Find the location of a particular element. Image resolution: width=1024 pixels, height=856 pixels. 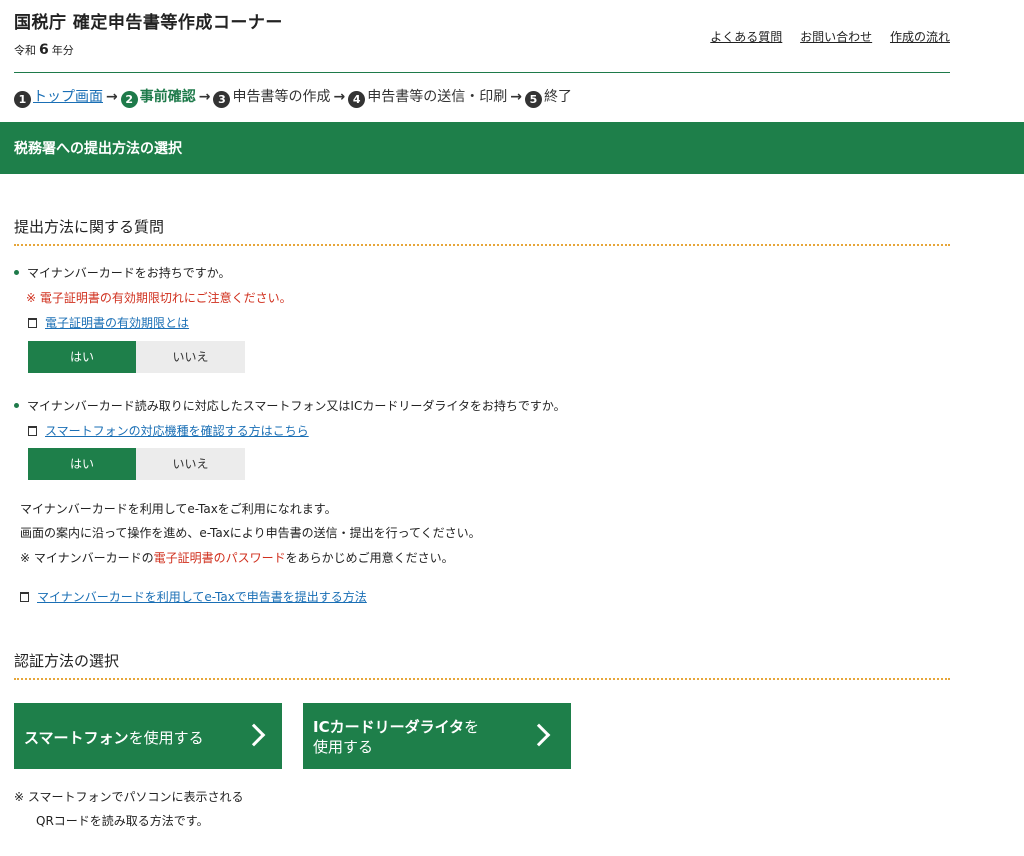

smartphone-models-link: スマートフォンの対応機種を確認する方はこちら is located at coordinates (177, 431).